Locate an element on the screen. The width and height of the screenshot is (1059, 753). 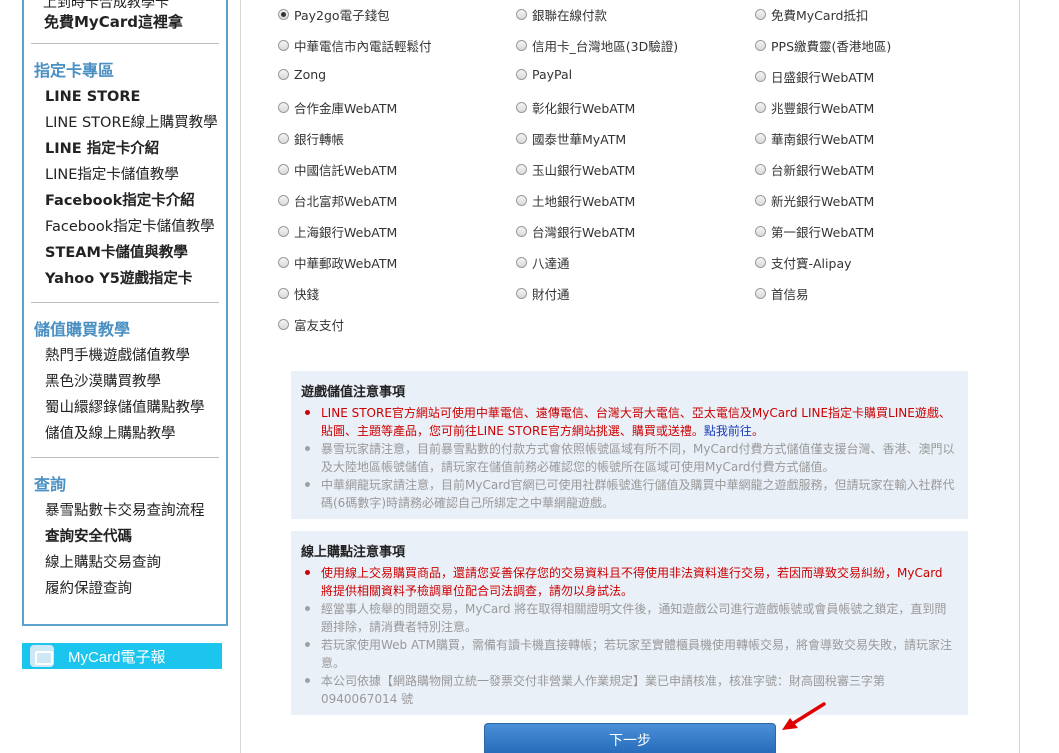
payment-option: 新光銀行WebATM is located at coordinates (814, 200).